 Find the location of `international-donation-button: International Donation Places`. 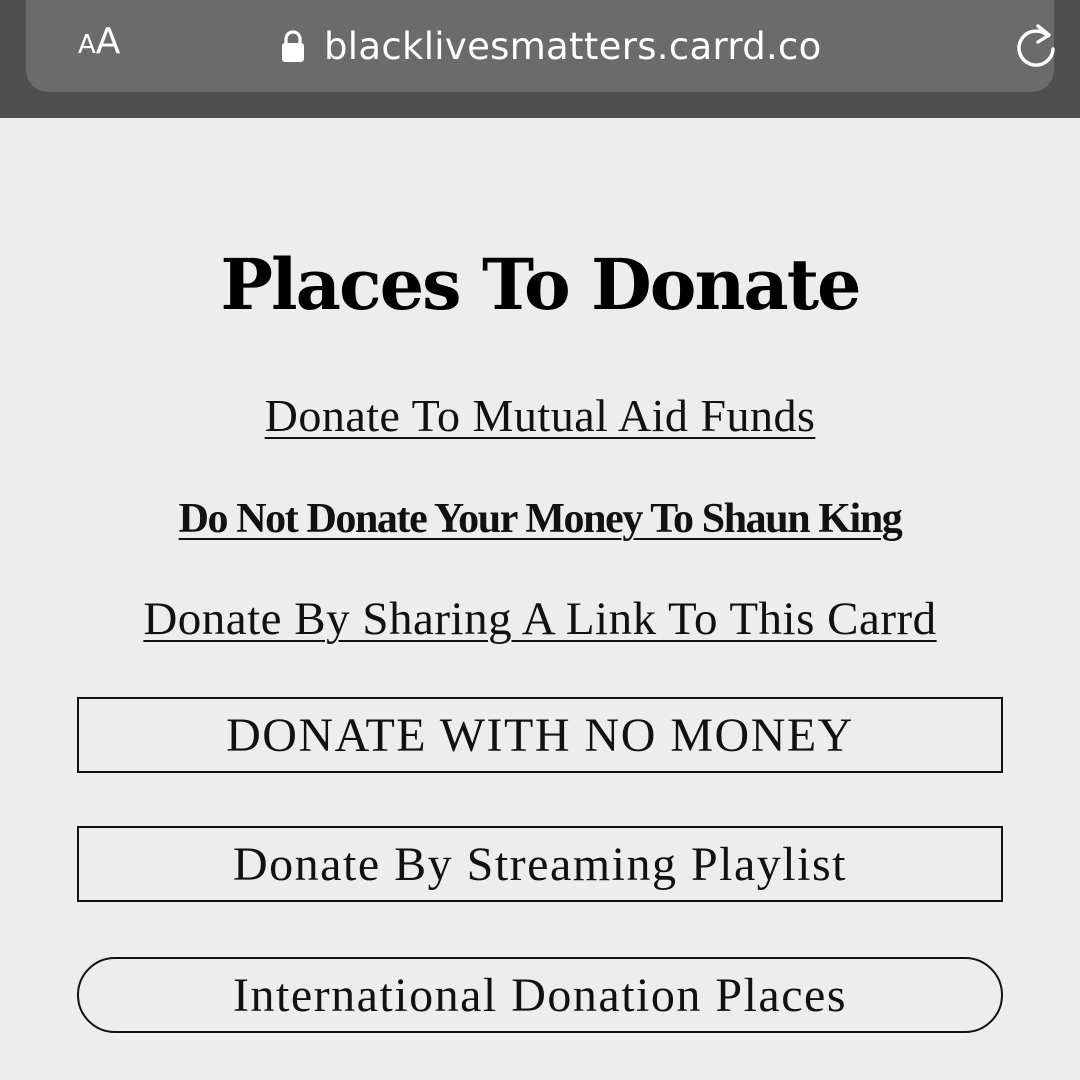

international-donation-button: International Donation Places is located at coordinates (540, 995).